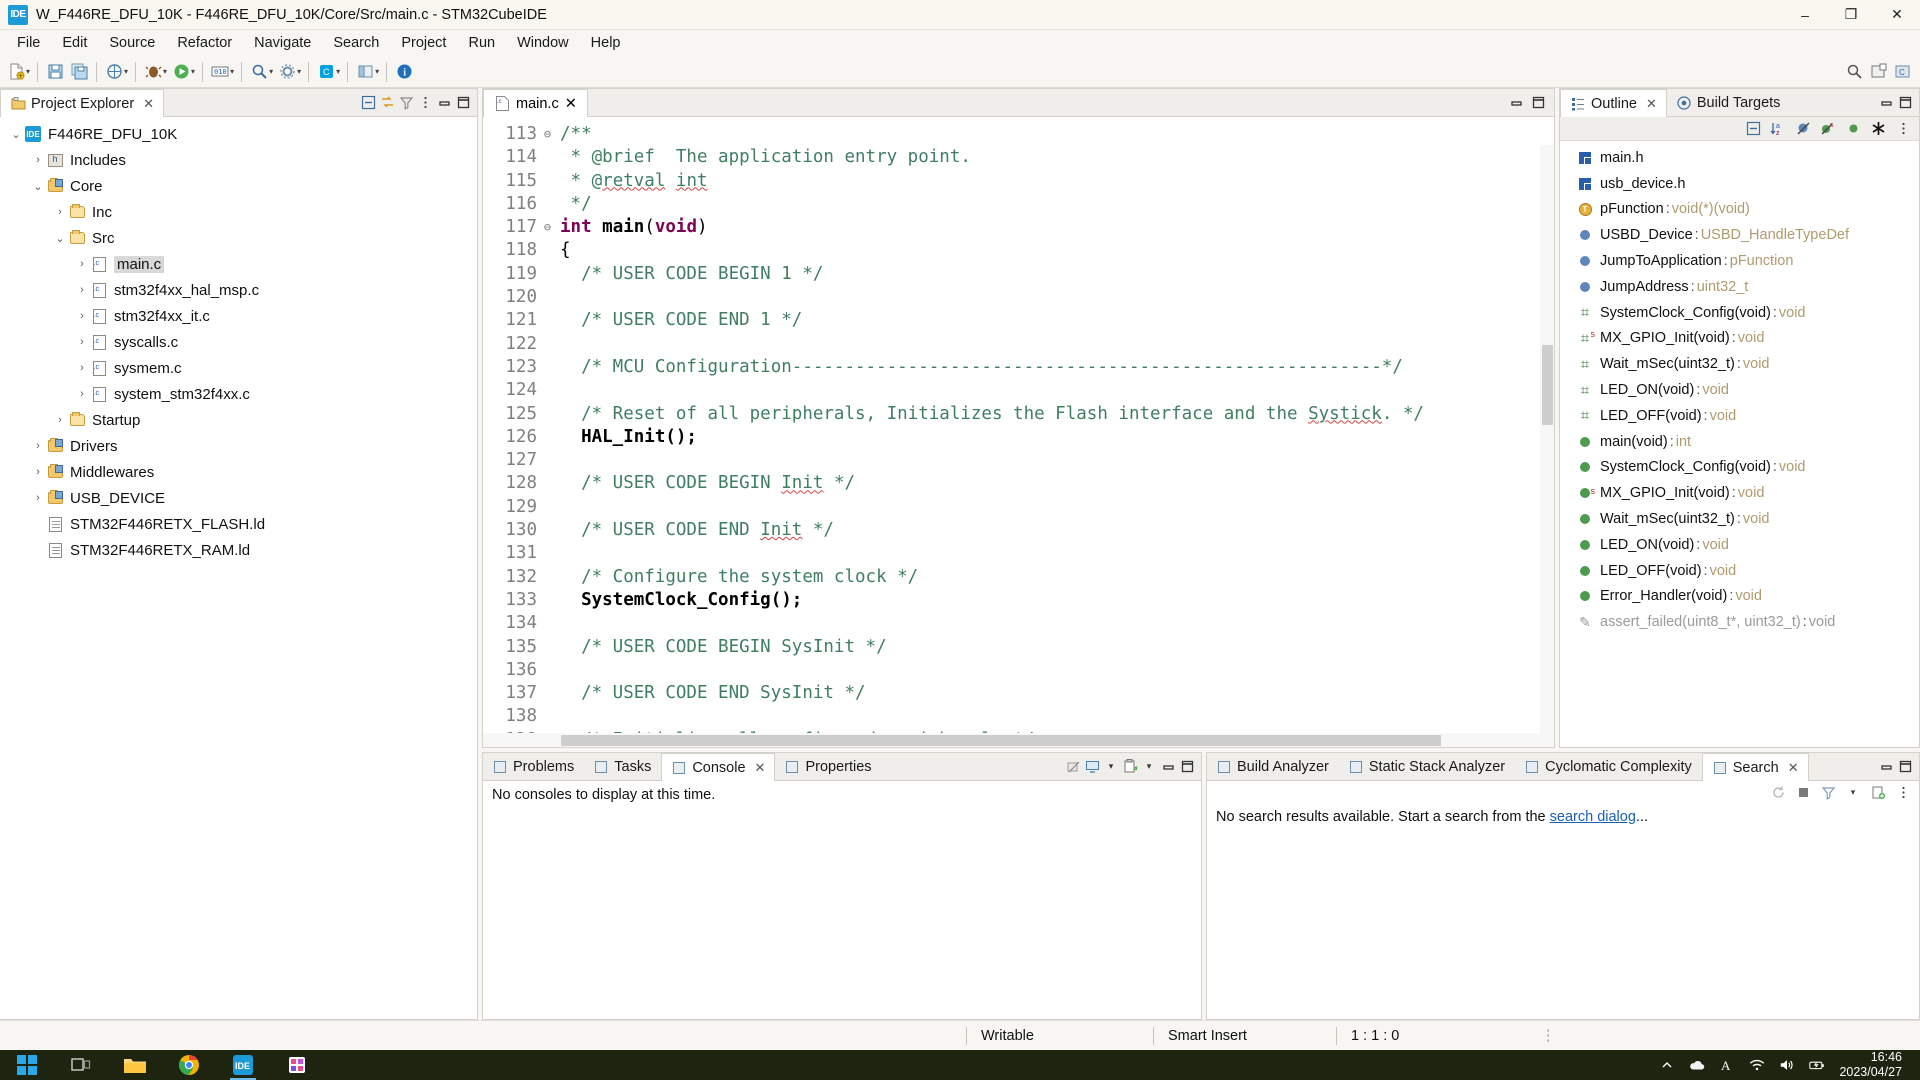 The width and height of the screenshot is (1920, 1080). I want to click on info-icon: i, so click(404, 72).